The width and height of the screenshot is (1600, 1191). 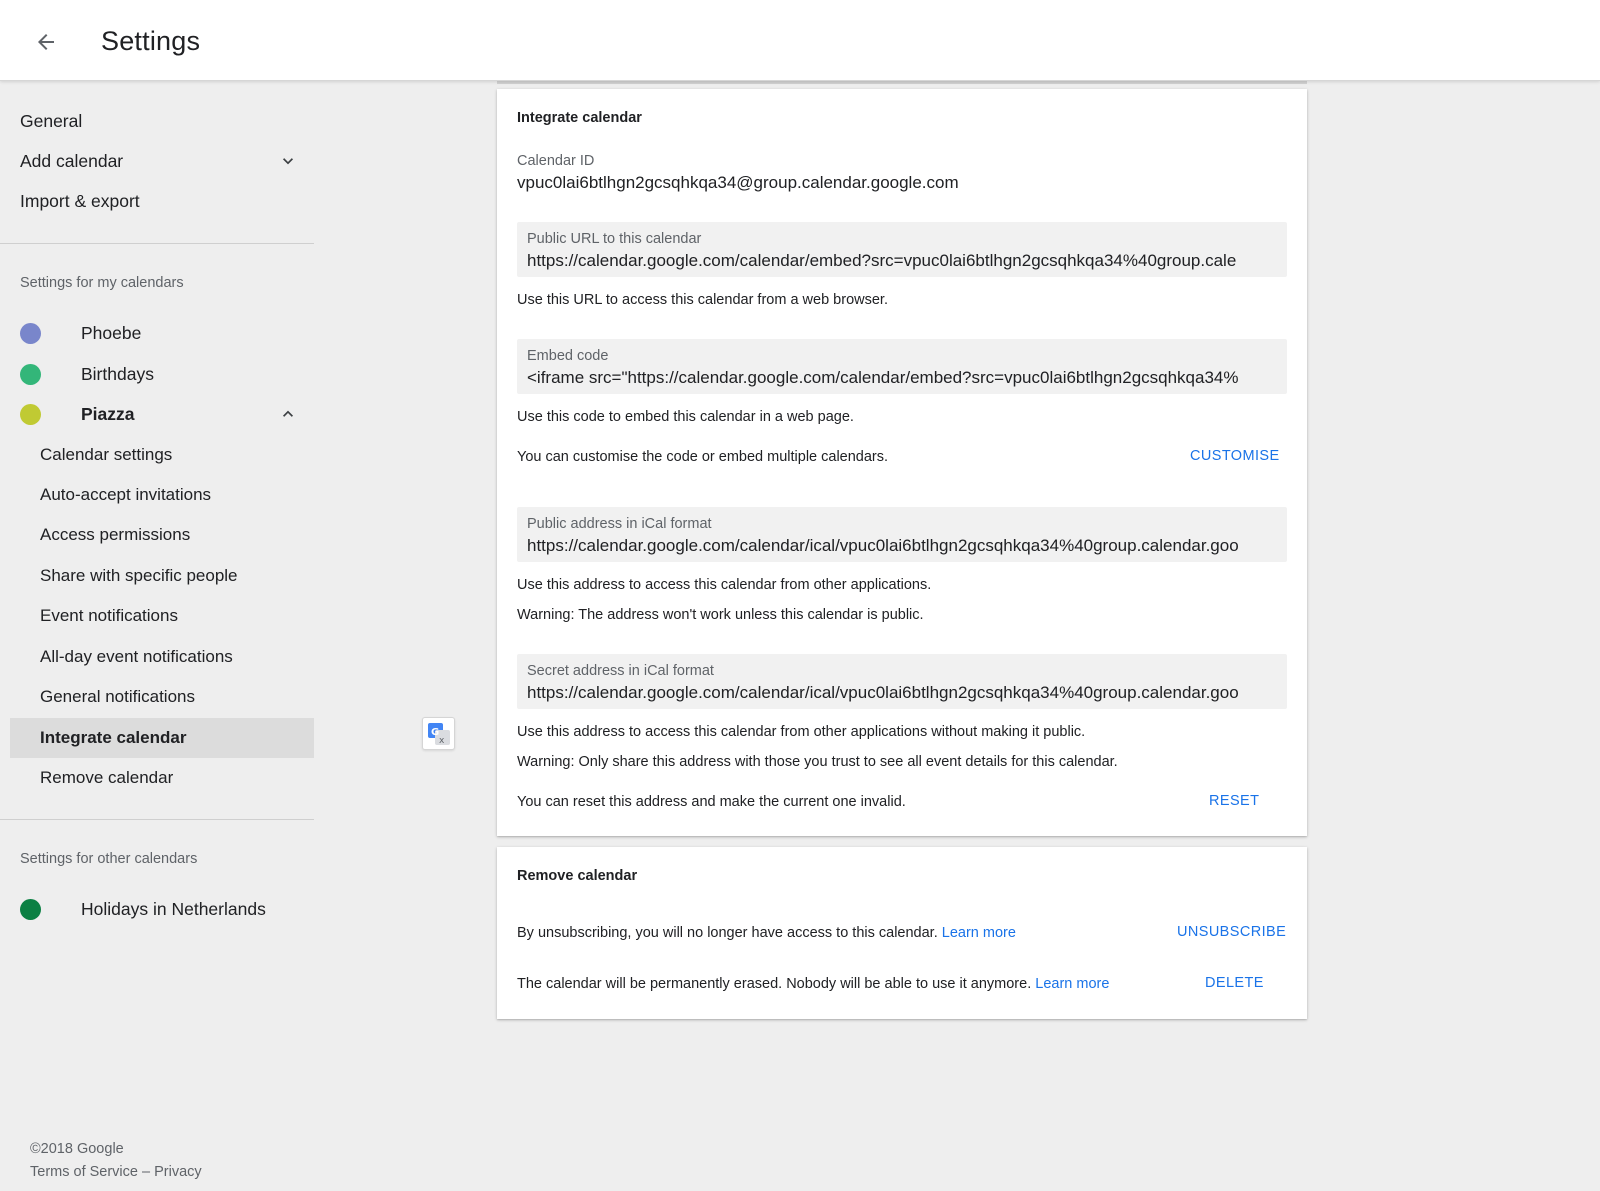 I want to click on sidebar-item-all-day-event-notifications: All-day event notifications, so click(x=162, y=657).